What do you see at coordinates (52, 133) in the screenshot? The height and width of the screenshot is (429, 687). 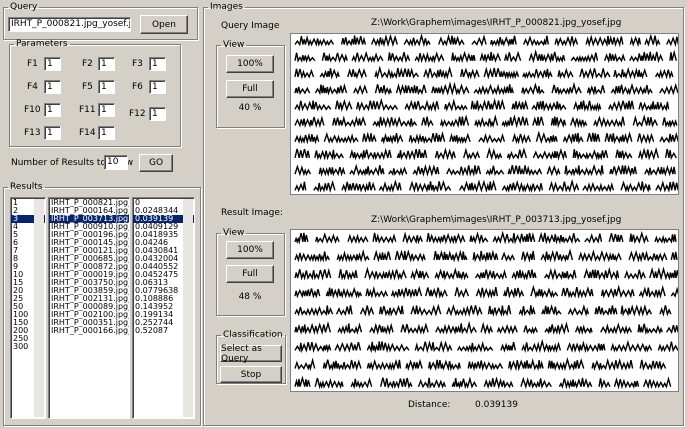 I see `param-input-f13: 1` at bounding box center [52, 133].